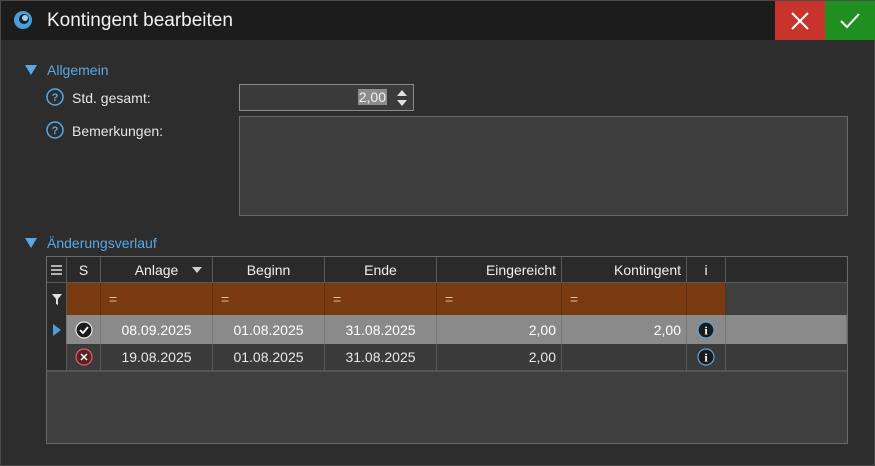 This screenshot has height=466, width=875. Describe the element at coordinates (786, 269) in the screenshot. I see `column-header-spacer` at that location.